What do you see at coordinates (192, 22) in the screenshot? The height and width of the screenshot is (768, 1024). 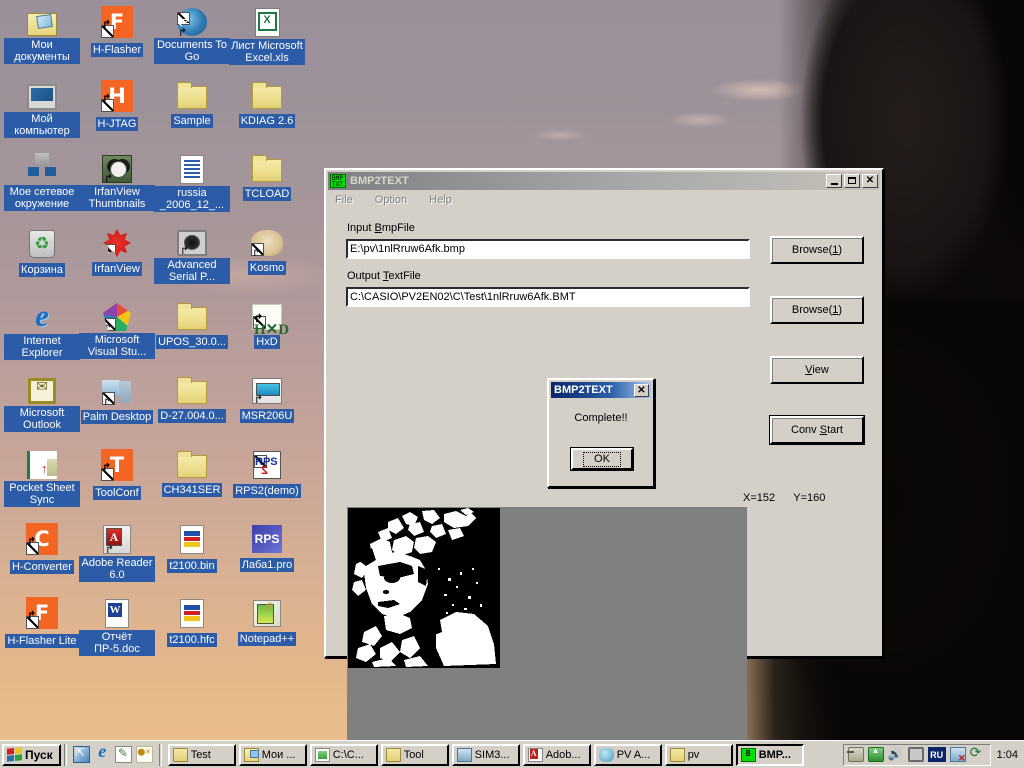 I see `documents-to-go-icon` at bounding box center [192, 22].